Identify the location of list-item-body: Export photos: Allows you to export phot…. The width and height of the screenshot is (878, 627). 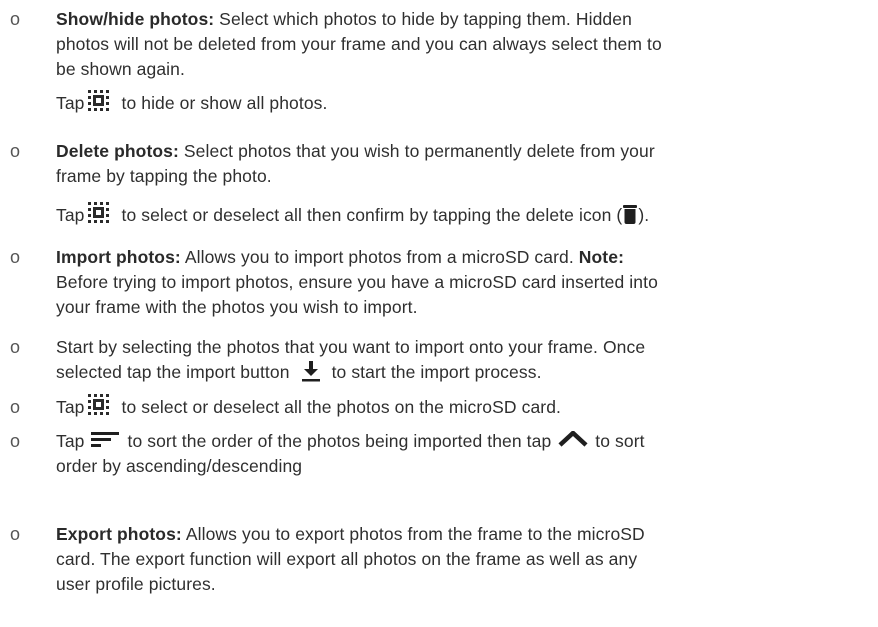
(460, 559).